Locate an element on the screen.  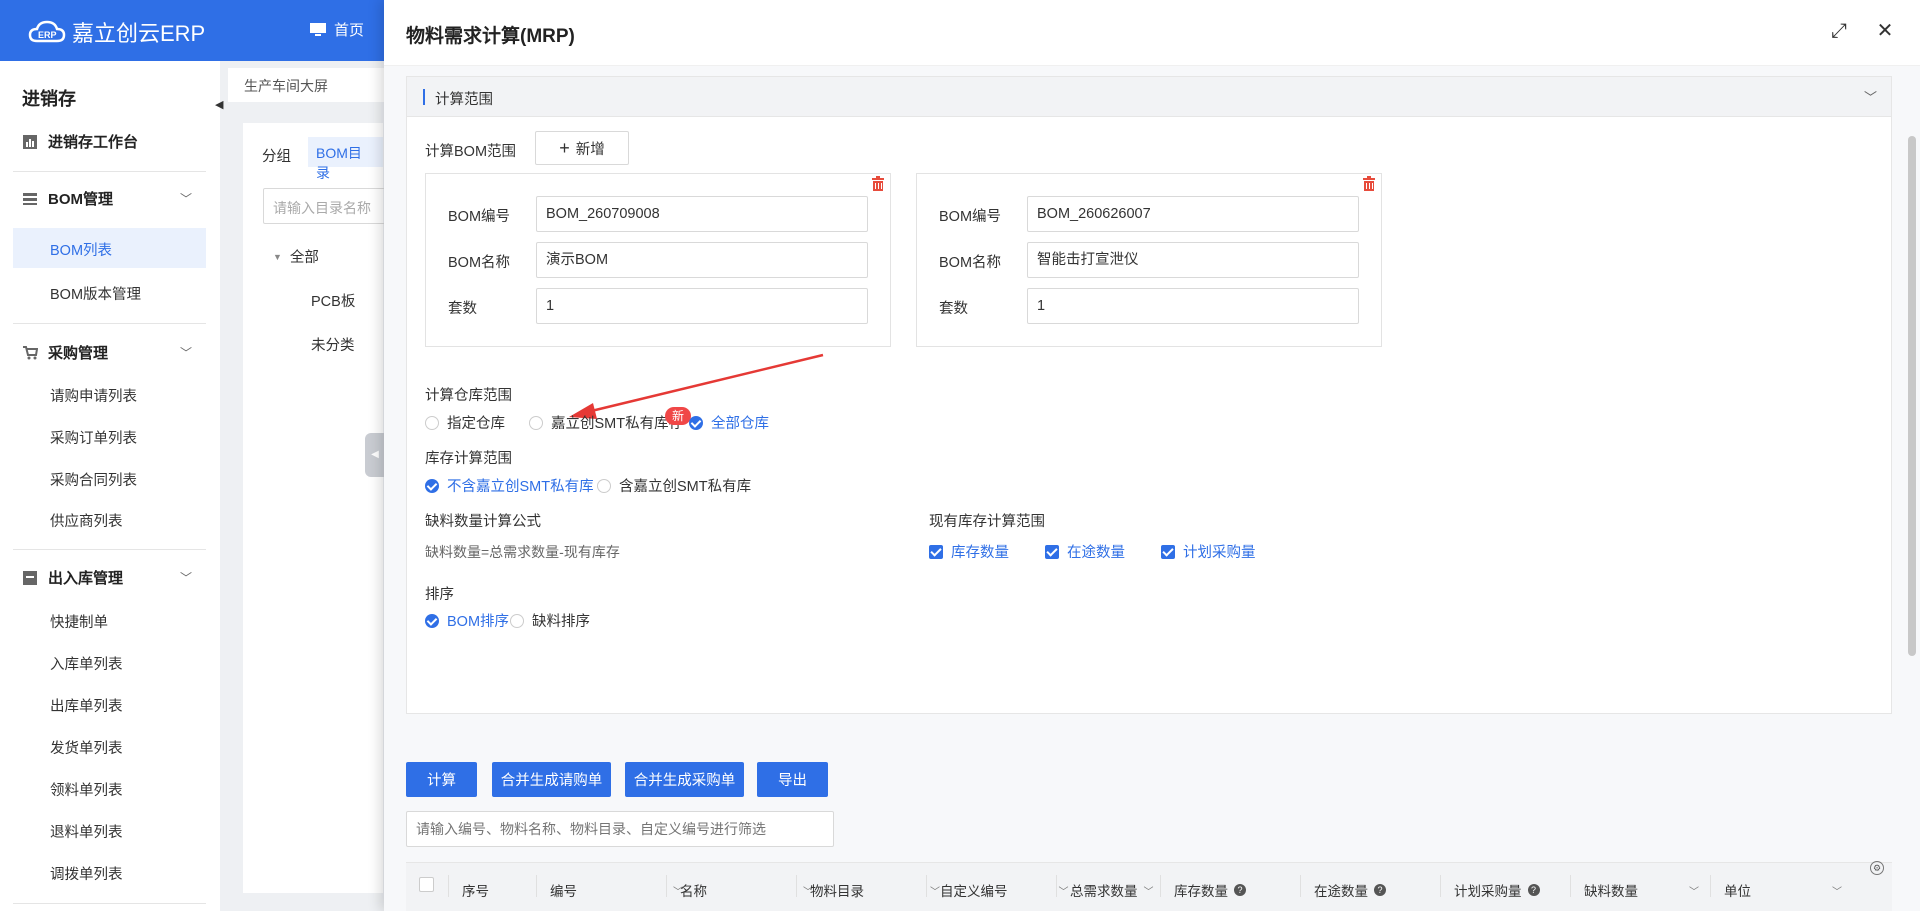
sidebar-item-delivery: 发货单列表 is located at coordinates (86, 747).